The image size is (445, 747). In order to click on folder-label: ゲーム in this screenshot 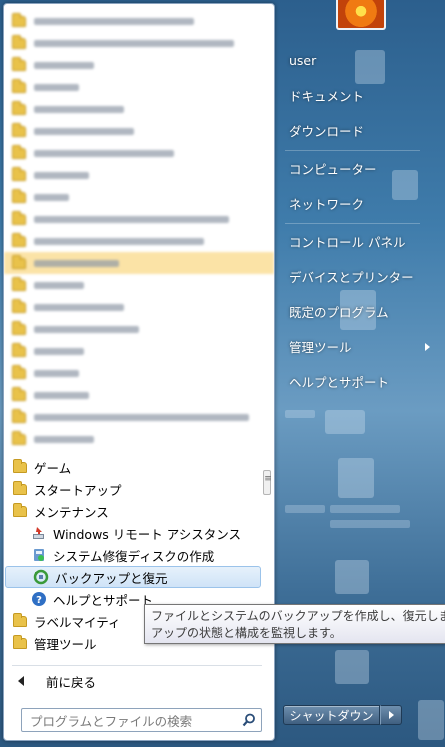, I will do `click(53, 468)`.